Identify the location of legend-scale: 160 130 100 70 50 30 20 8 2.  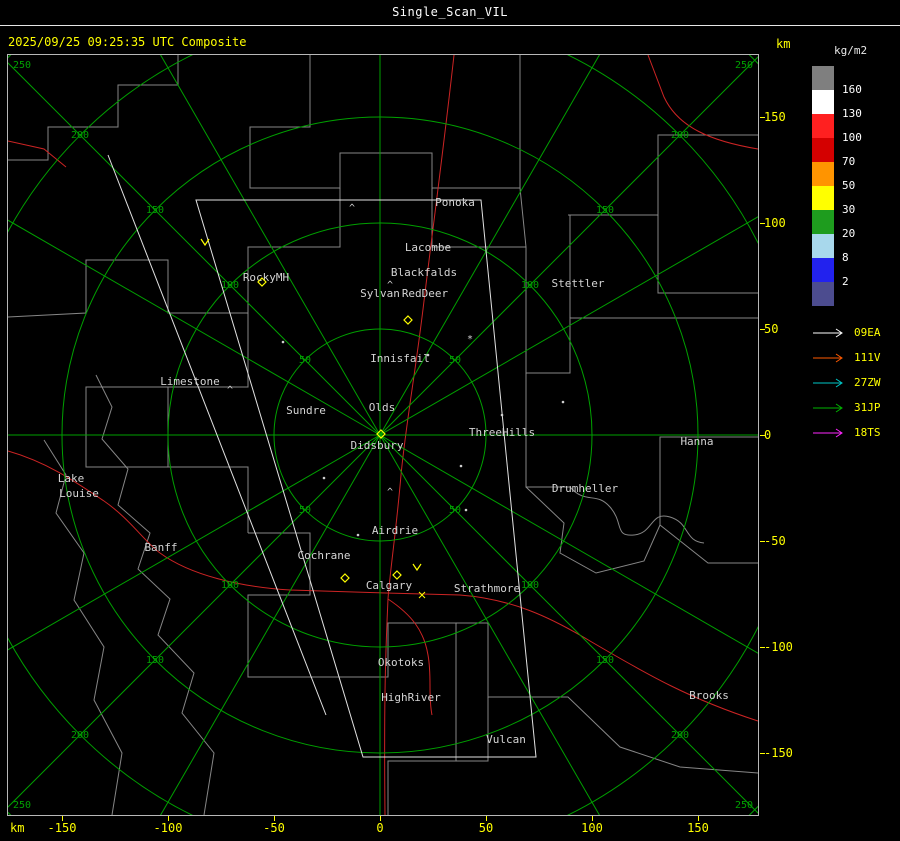
(855, 186).